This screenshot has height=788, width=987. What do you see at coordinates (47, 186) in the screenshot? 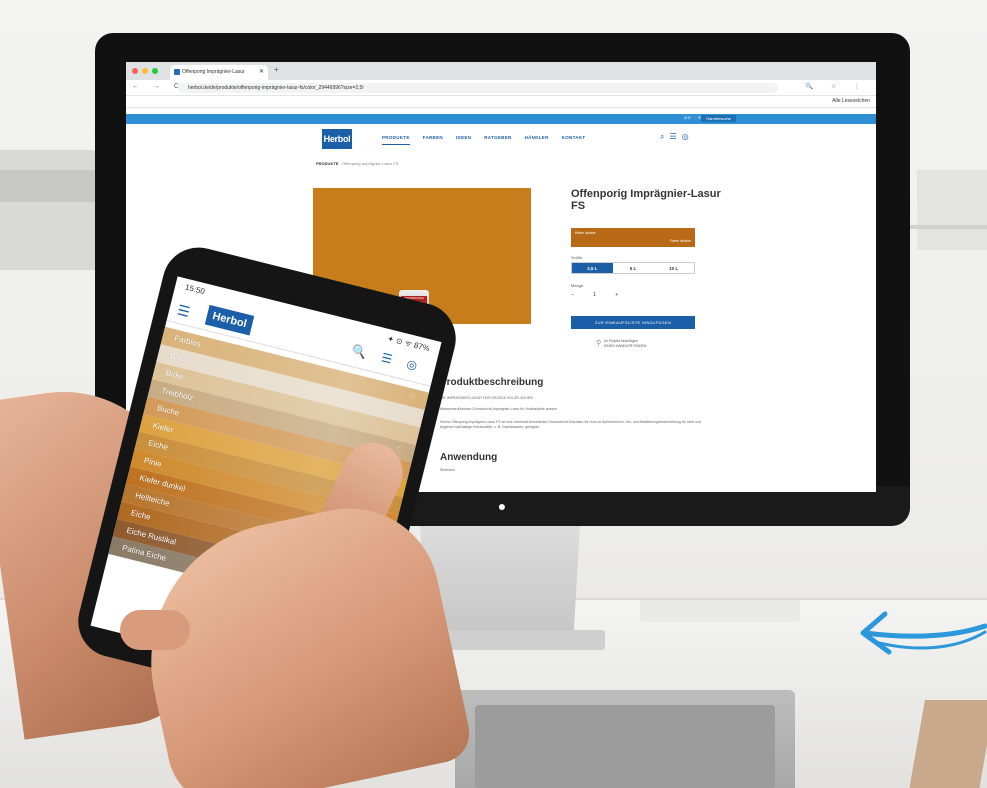
I see `background-shelf` at bounding box center [47, 186].